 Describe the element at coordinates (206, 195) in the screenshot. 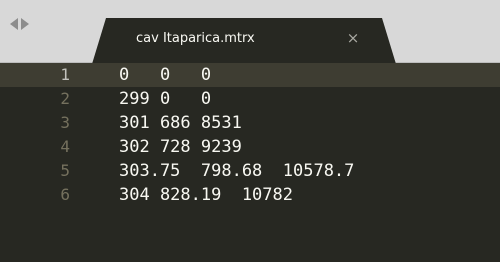

I see `line-text: 304 828.19 10782` at that location.